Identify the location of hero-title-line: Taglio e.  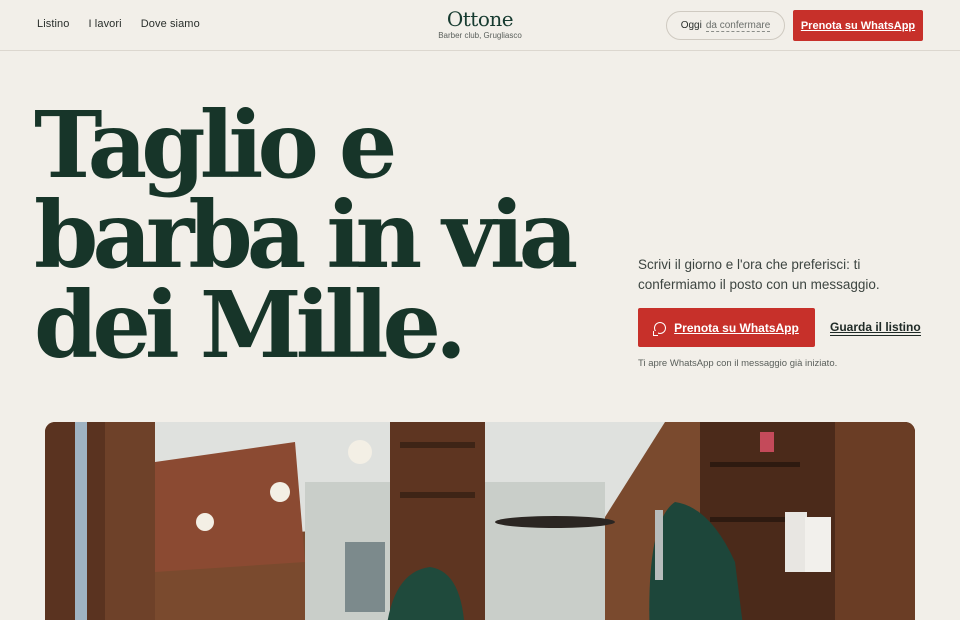
(215, 145).